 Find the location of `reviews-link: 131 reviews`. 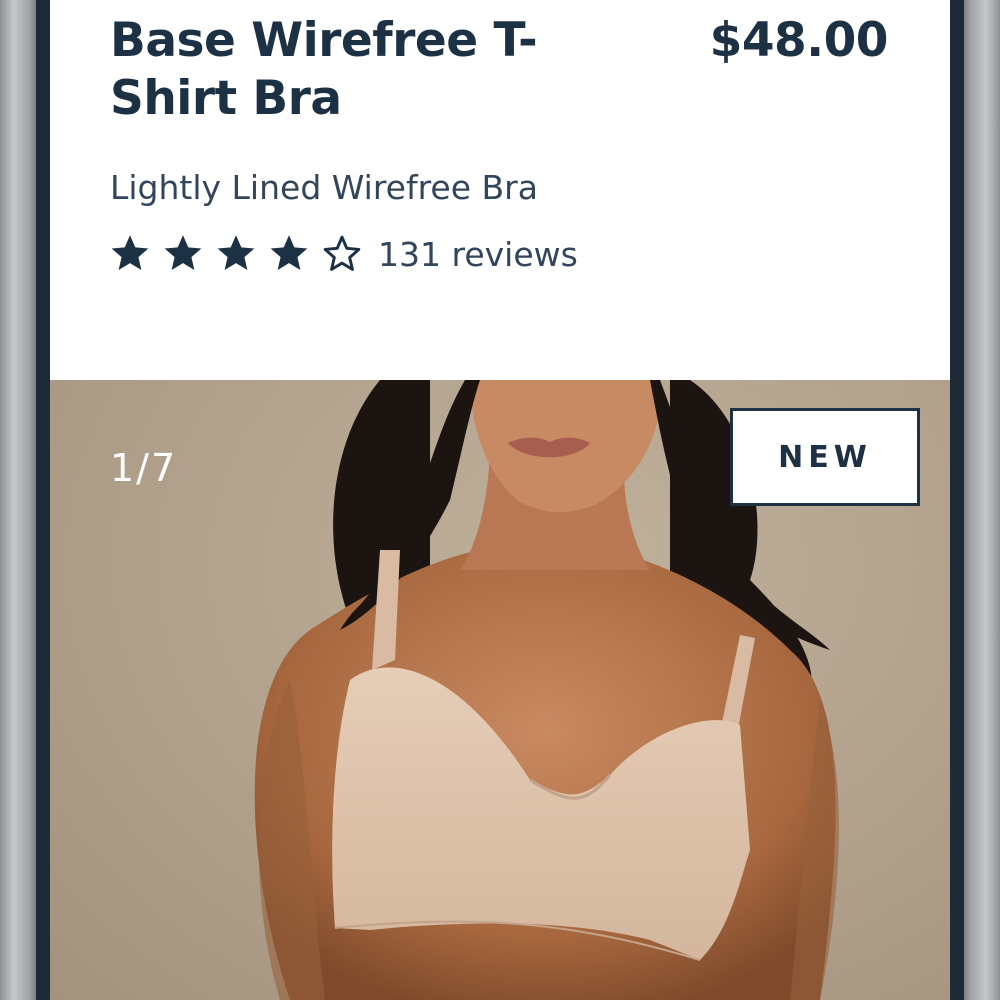

reviews-link: 131 reviews is located at coordinates (478, 254).